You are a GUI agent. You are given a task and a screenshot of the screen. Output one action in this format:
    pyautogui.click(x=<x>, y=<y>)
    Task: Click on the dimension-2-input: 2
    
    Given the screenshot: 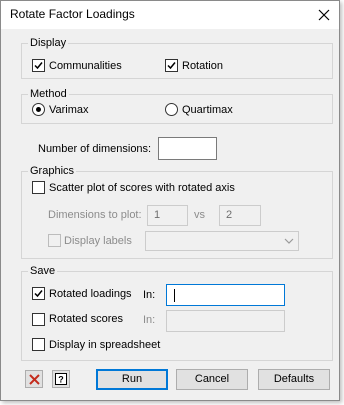 What is the action you would take?
    pyautogui.click(x=240, y=215)
    